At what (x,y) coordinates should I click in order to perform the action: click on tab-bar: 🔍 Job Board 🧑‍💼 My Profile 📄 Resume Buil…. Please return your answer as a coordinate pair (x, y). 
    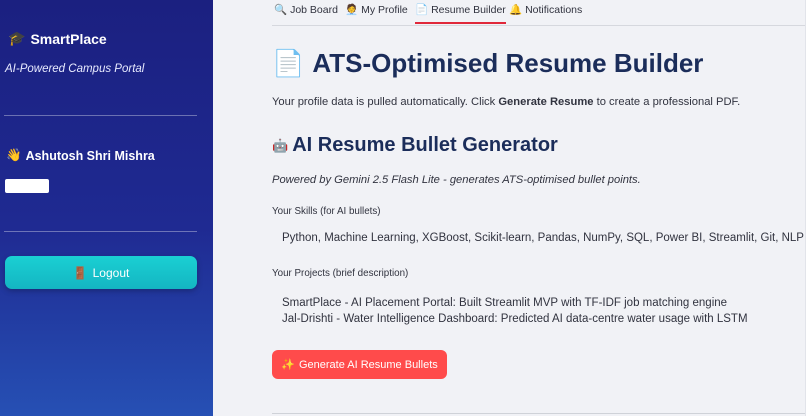
    Looking at the image, I should click on (539, 13).